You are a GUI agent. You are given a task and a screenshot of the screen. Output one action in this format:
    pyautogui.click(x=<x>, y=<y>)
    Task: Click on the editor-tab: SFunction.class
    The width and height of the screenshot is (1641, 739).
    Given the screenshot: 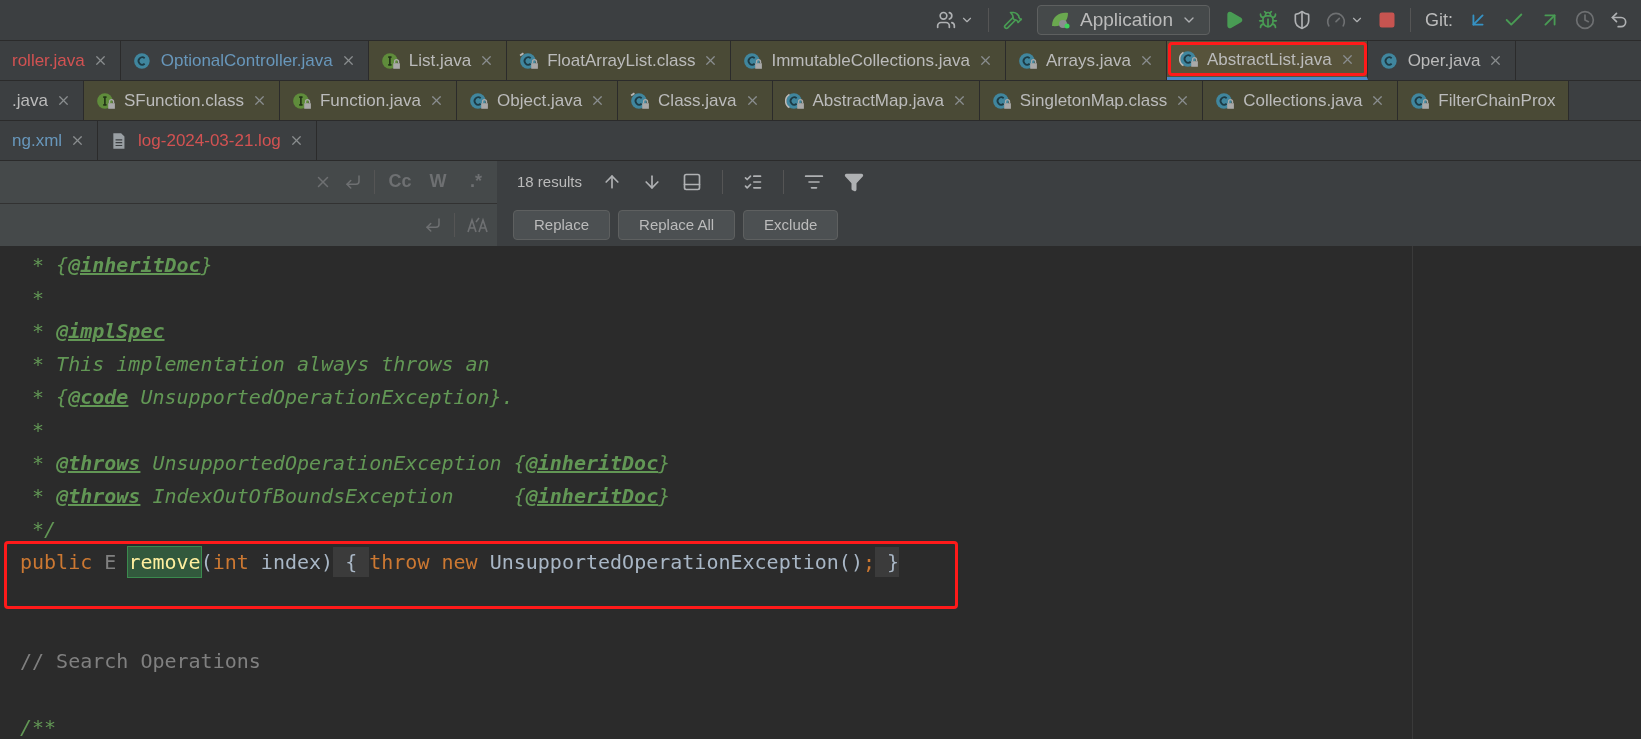 What is the action you would take?
    pyautogui.click(x=181, y=100)
    